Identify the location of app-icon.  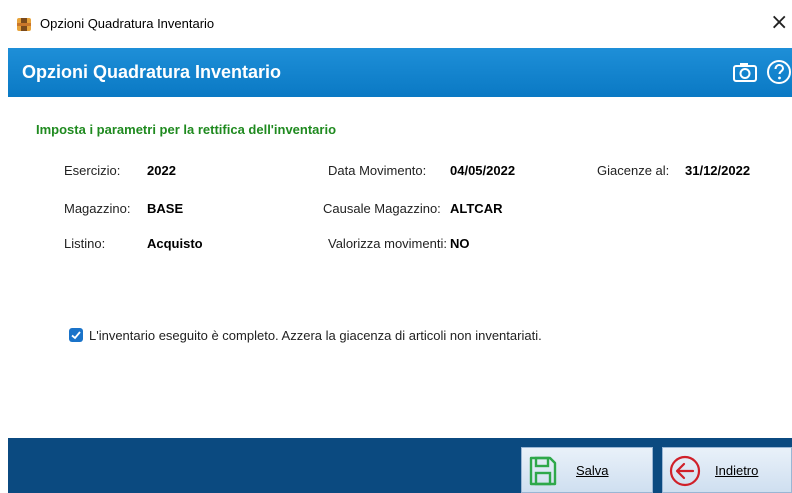
(24, 24).